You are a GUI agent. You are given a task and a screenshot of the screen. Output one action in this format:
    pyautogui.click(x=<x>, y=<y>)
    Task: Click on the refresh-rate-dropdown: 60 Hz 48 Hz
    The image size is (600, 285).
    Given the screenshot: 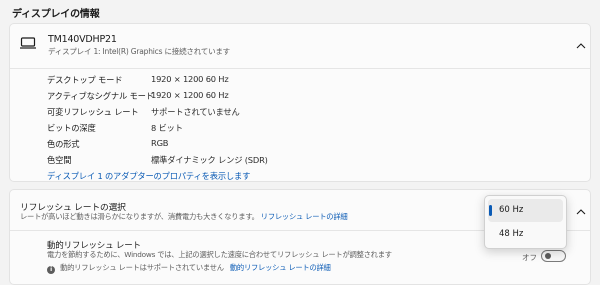 What is the action you would take?
    pyautogui.click(x=525, y=222)
    